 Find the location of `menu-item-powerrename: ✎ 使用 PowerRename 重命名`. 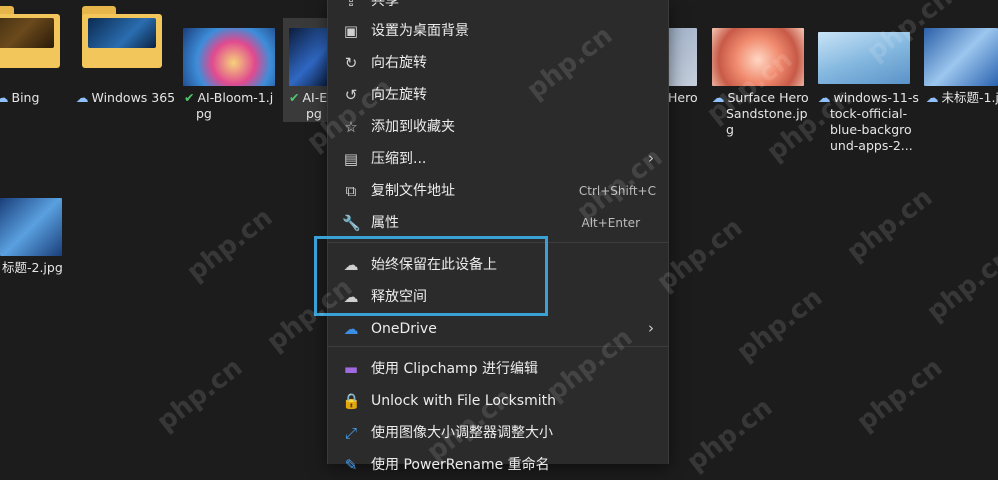

menu-item-powerrename: ✎ 使用 PowerRename 重命名 is located at coordinates (498, 465).